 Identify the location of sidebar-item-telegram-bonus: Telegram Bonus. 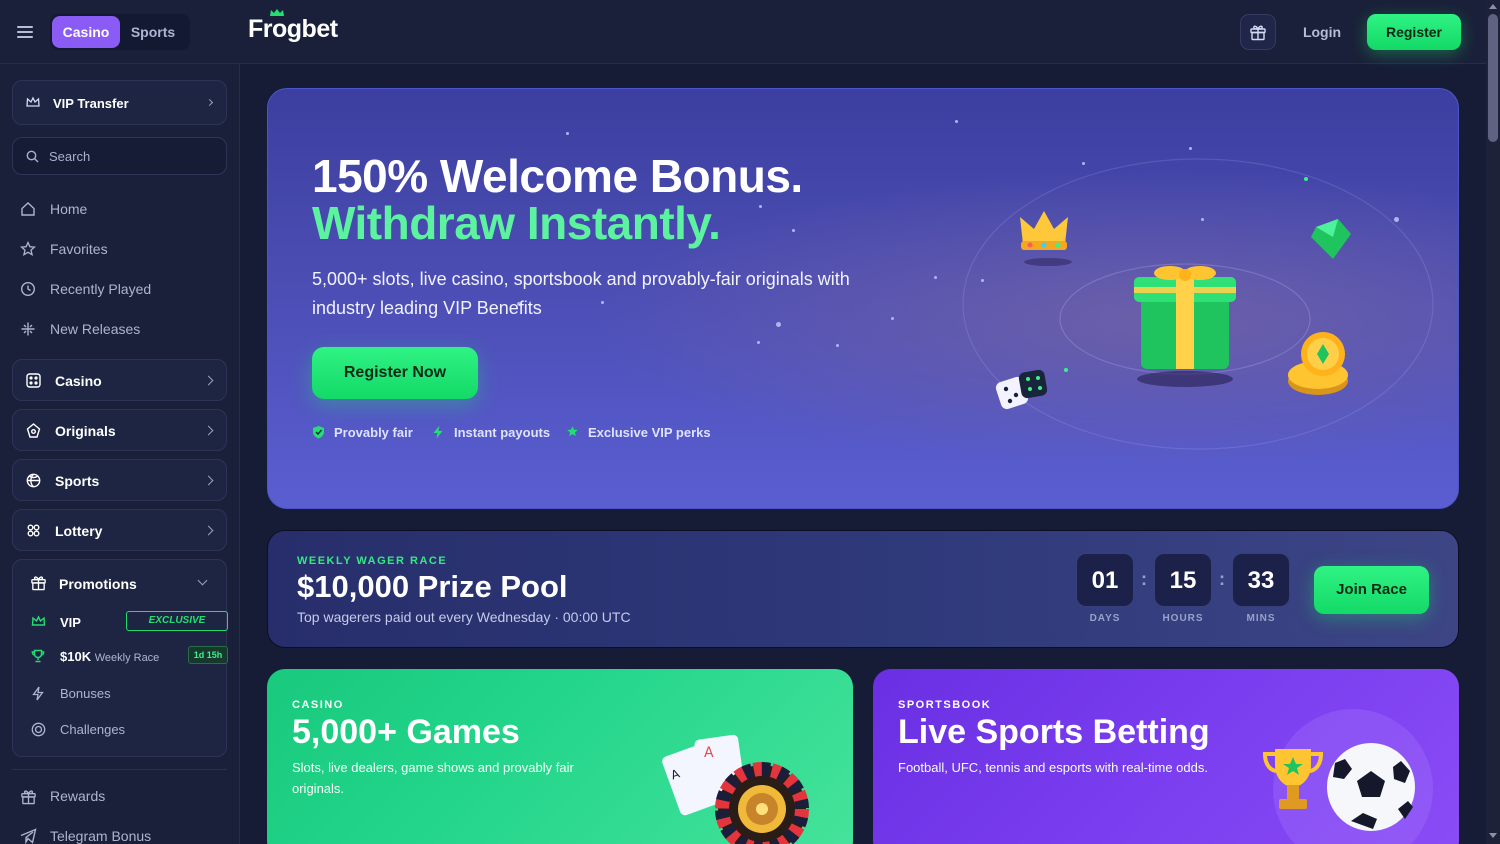
(85, 836).